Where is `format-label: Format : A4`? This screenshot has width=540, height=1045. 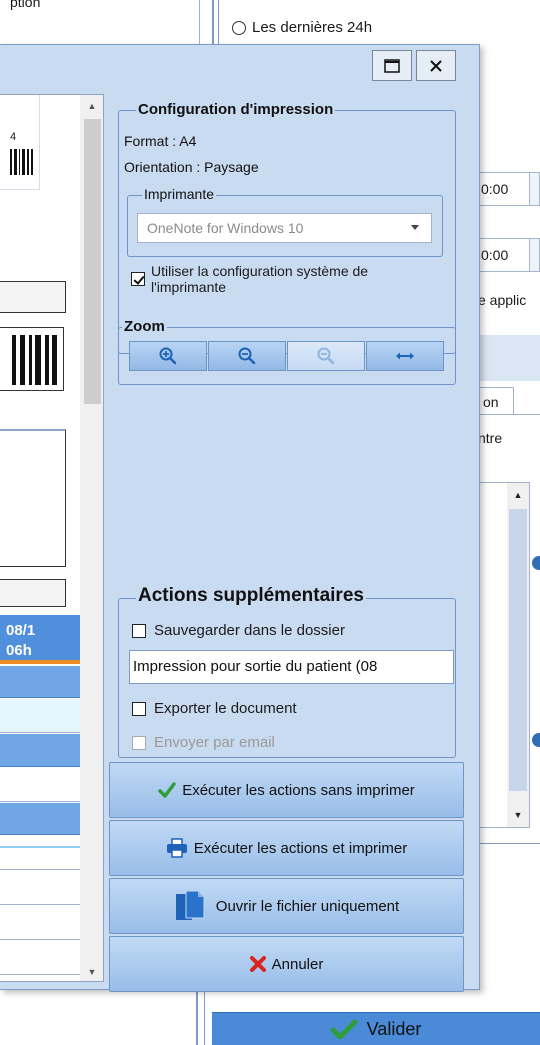 format-label: Format : A4 is located at coordinates (160, 141).